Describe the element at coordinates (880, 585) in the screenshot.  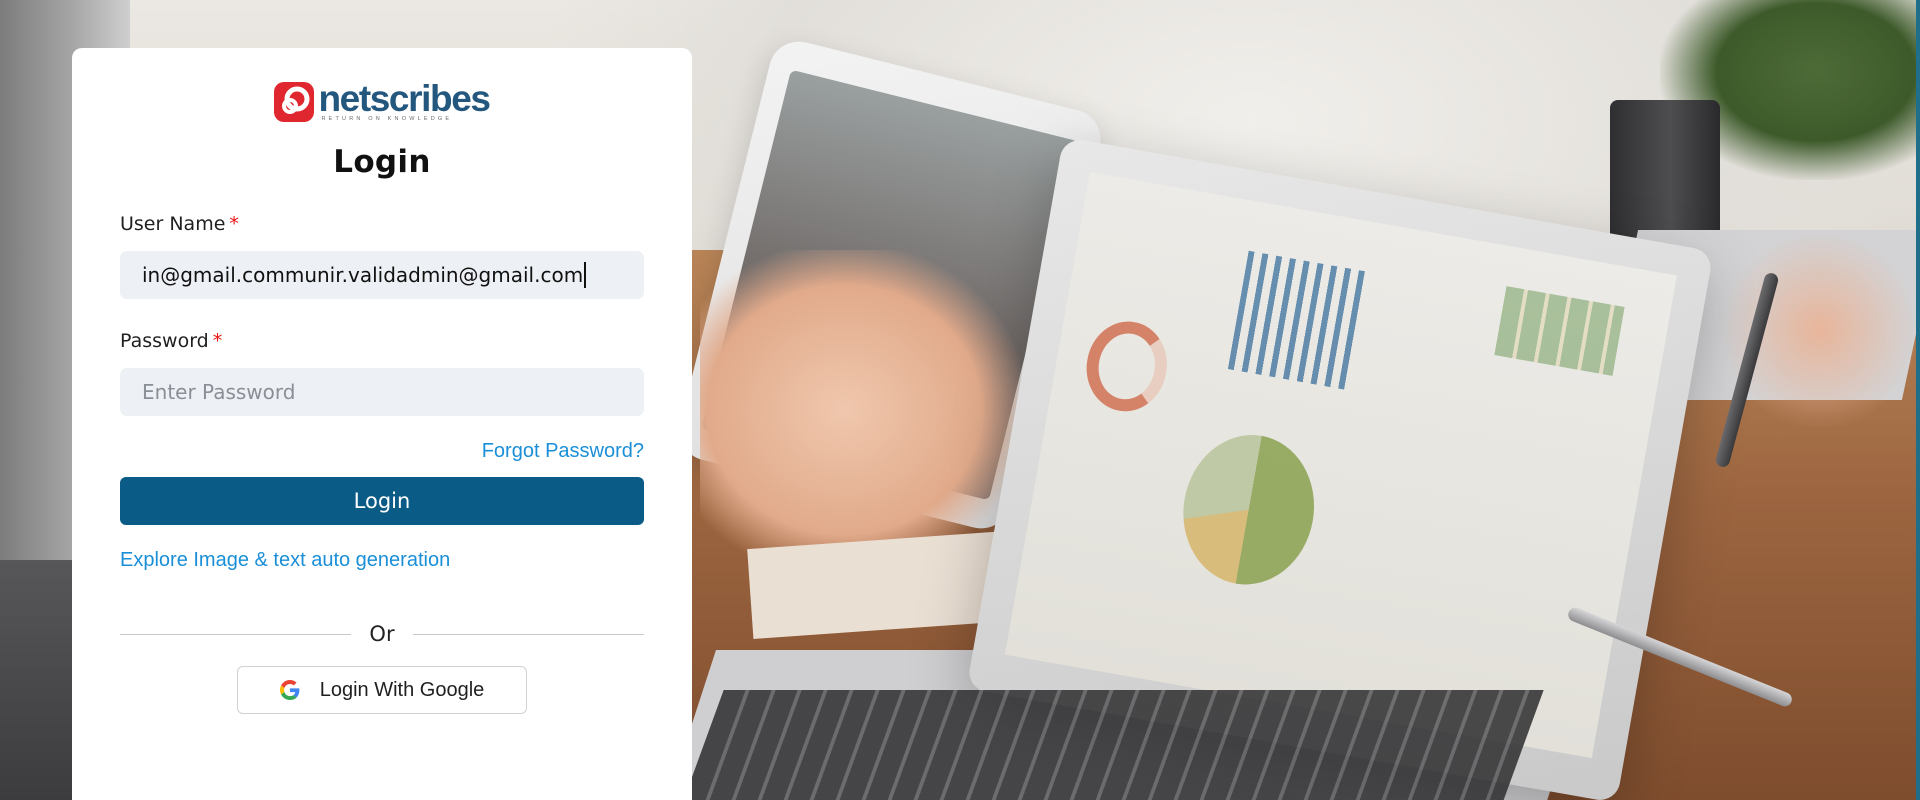
I see `notebook` at that location.